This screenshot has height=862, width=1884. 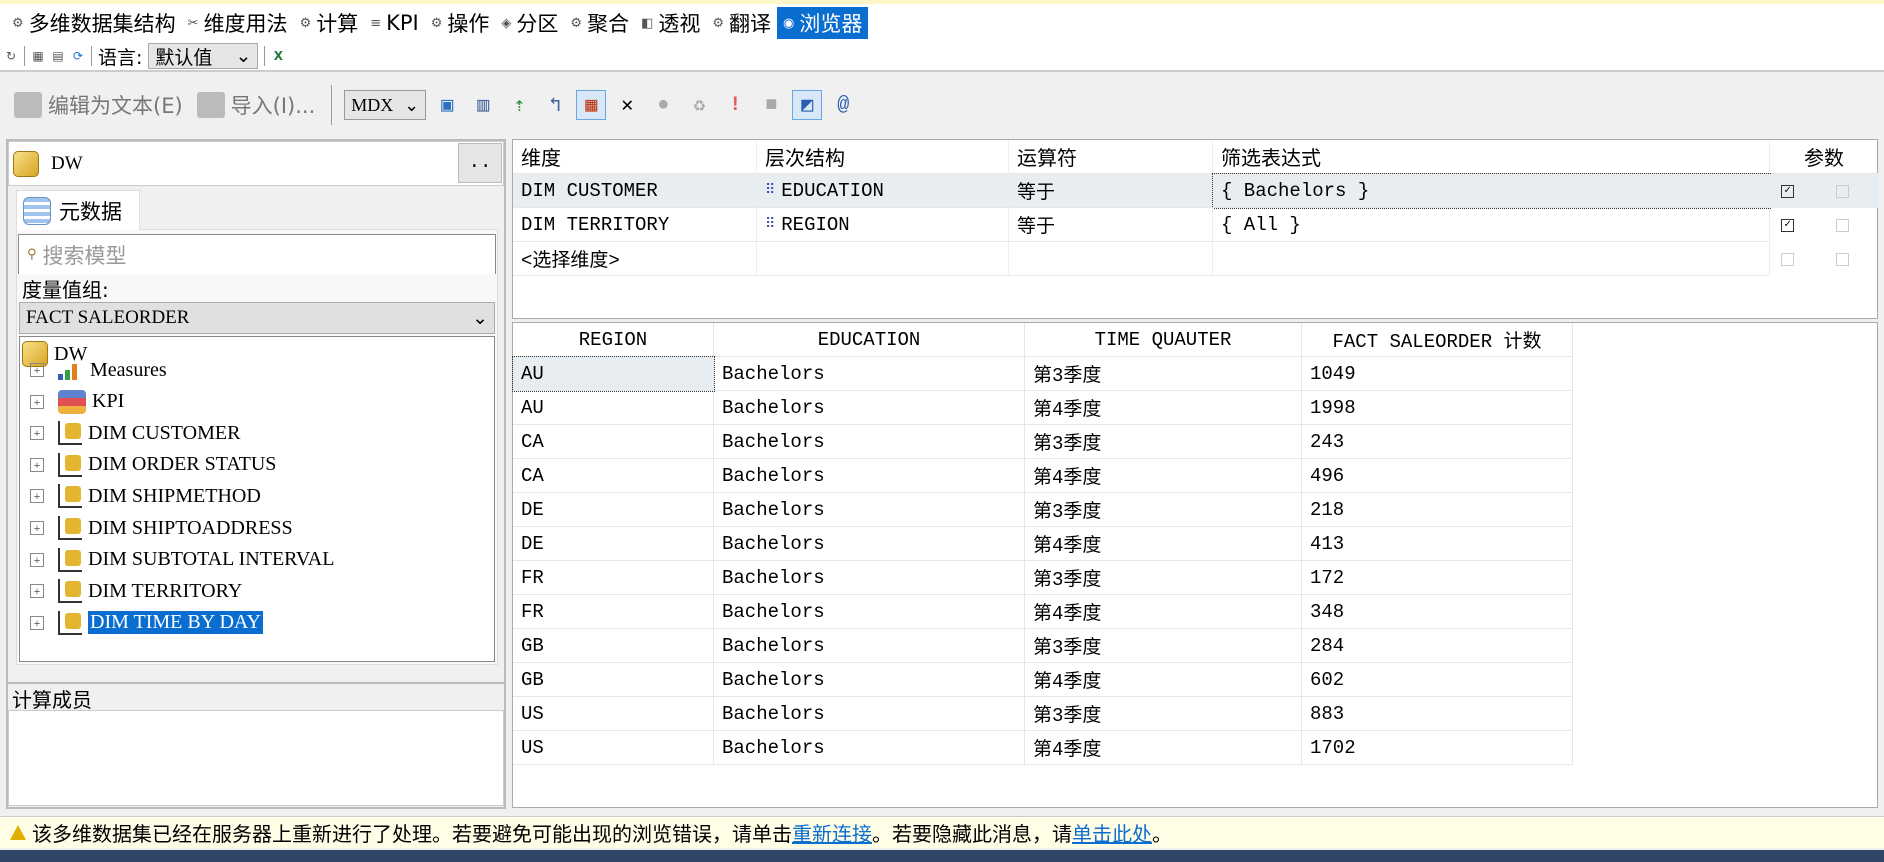 I want to click on change-user-icon: ▤, so click(x=58, y=56).